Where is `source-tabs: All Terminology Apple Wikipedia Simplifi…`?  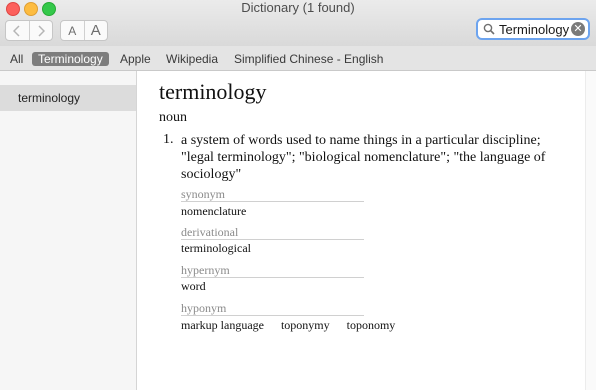 source-tabs: All Terminology Apple Wikipedia Simplifi… is located at coordinates (298, 58).